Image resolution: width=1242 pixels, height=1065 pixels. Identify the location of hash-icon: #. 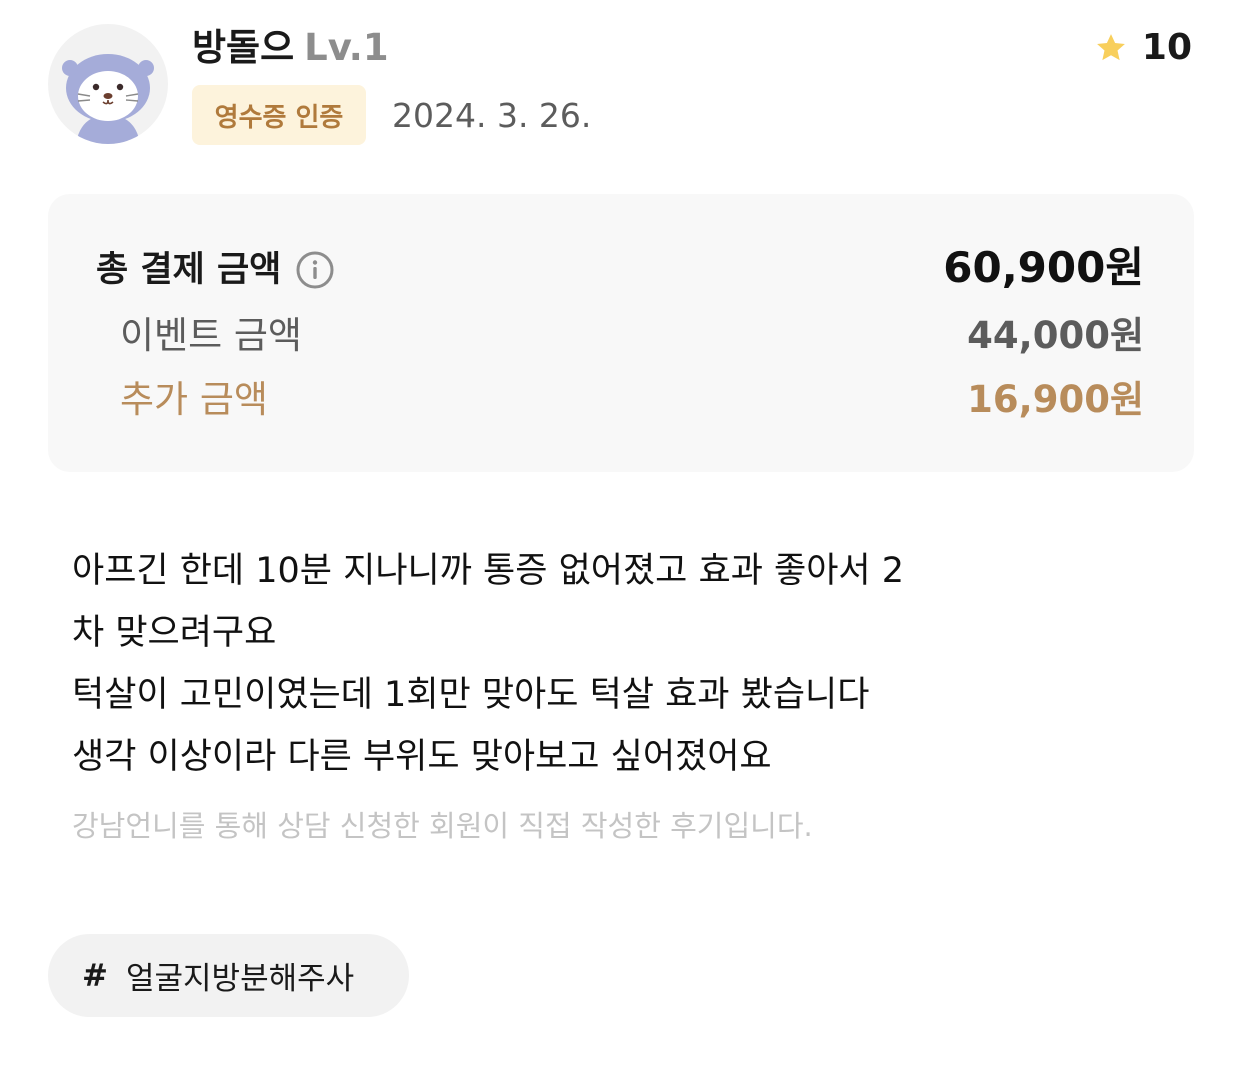
(95, 975).